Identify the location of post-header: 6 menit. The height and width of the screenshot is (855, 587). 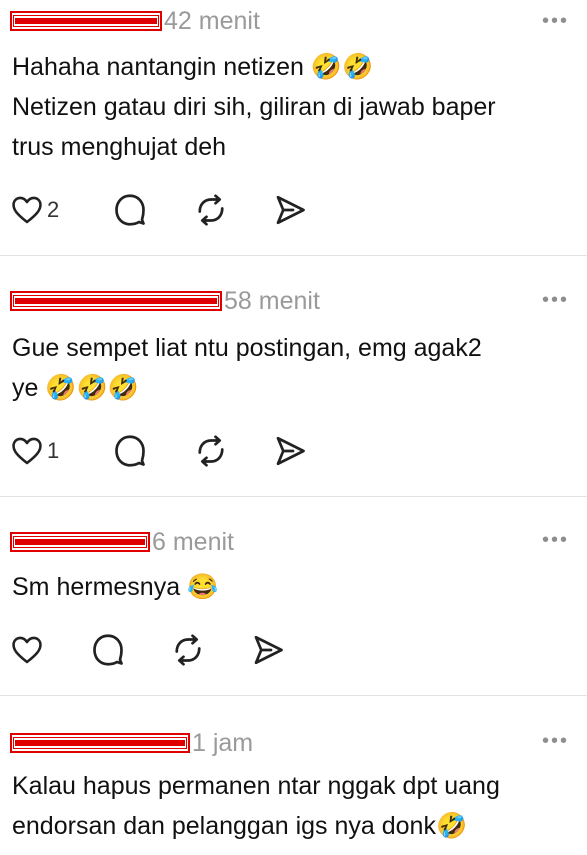
(122, 542).